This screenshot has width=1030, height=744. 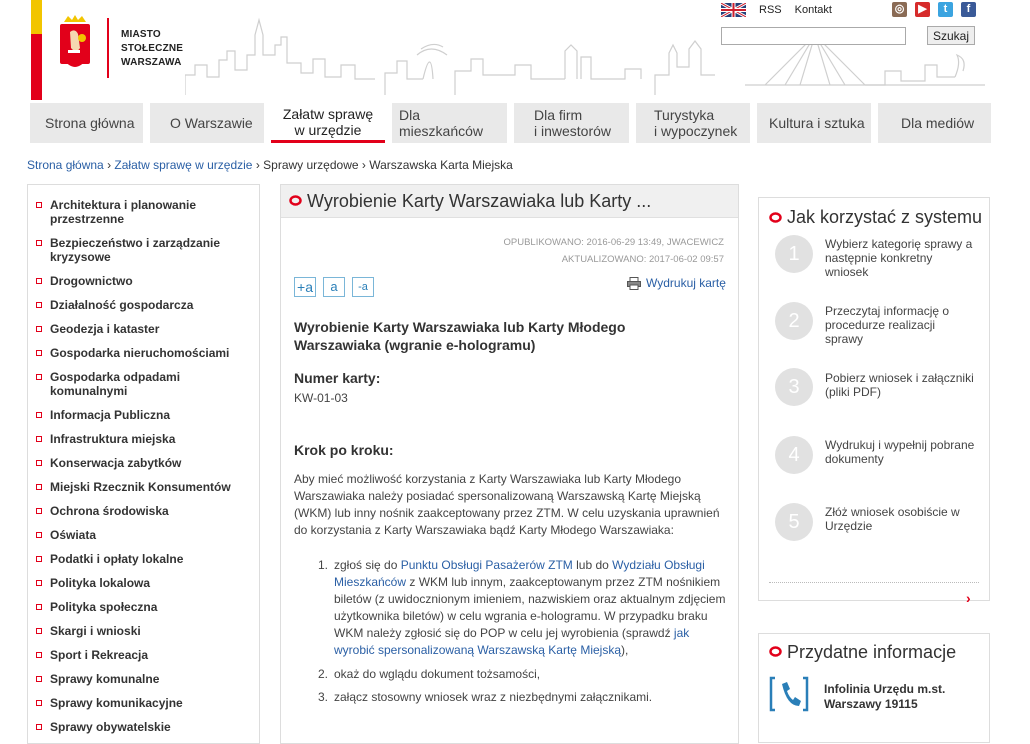 What do you see at coordinates (813, 36) in the screenshot?
I see `search-input` at bounding box center [813, 36].